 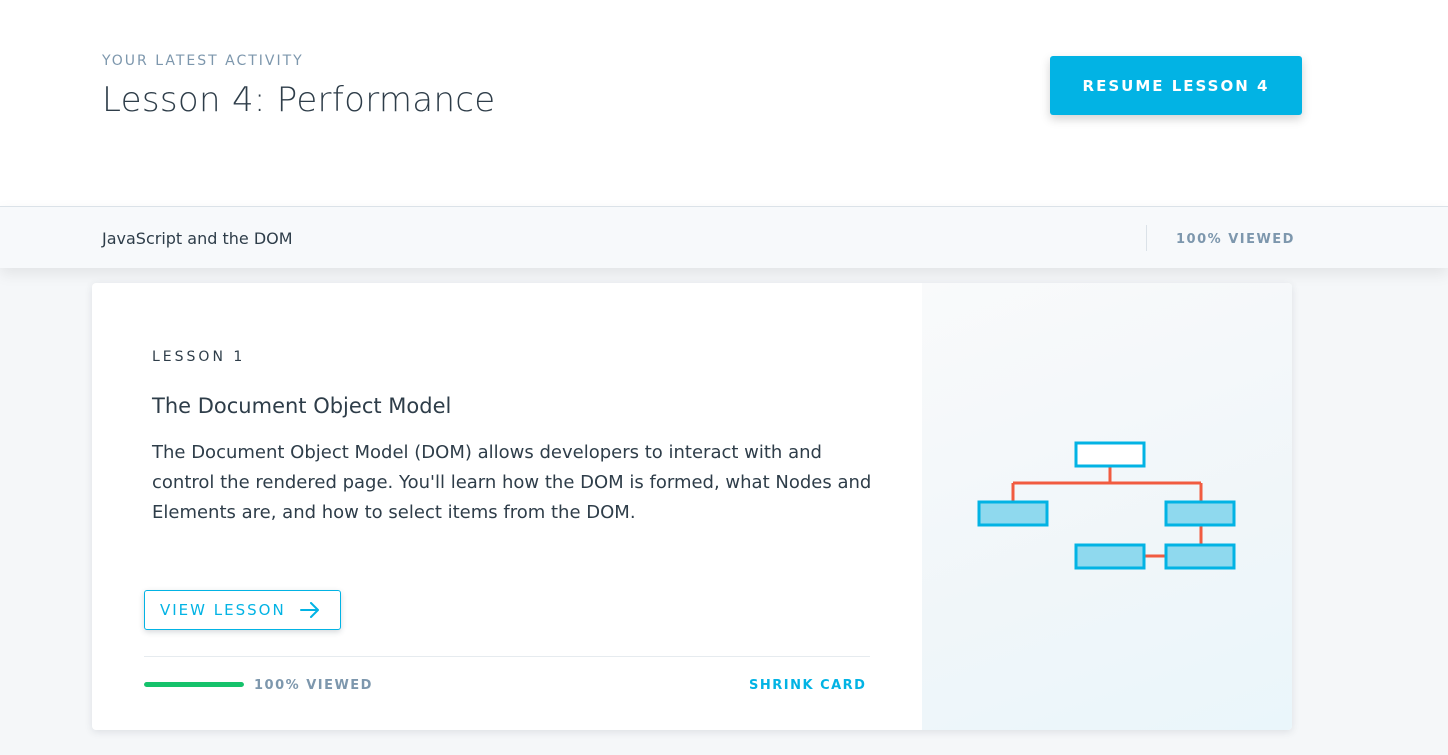 I want to click on course-name: JavaScript and the DOM, so click(x=197, y=238).